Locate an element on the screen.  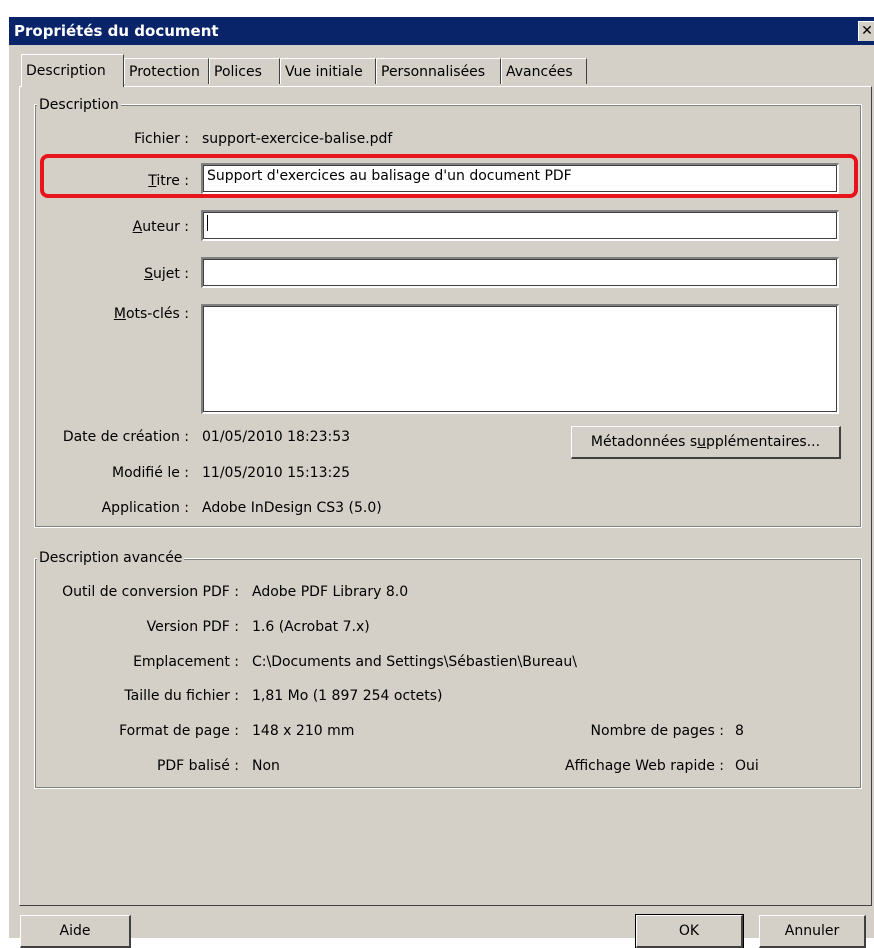
tab-vue-initiale: Vue initiale is located at coordinates (328, 71).